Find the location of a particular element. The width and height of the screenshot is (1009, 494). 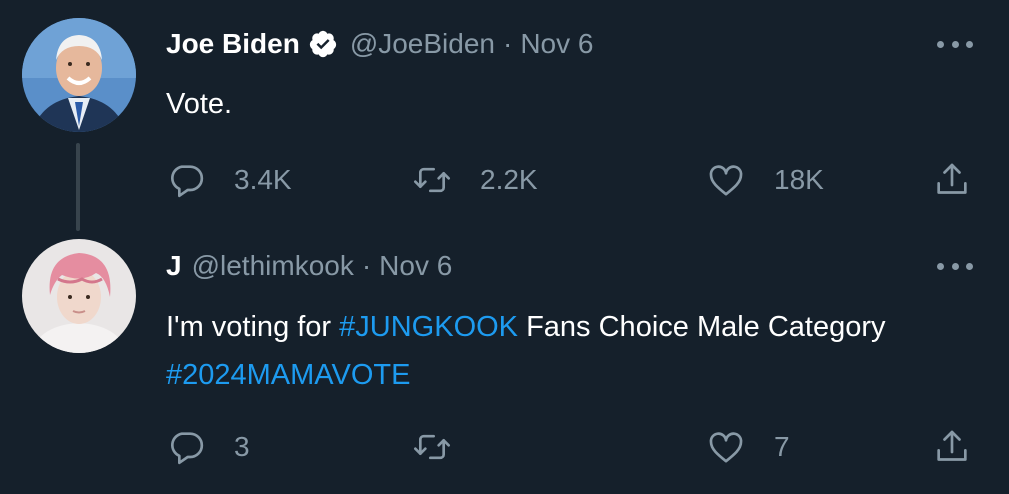

handle: @lethimkook is located at coordinates (273, 266).